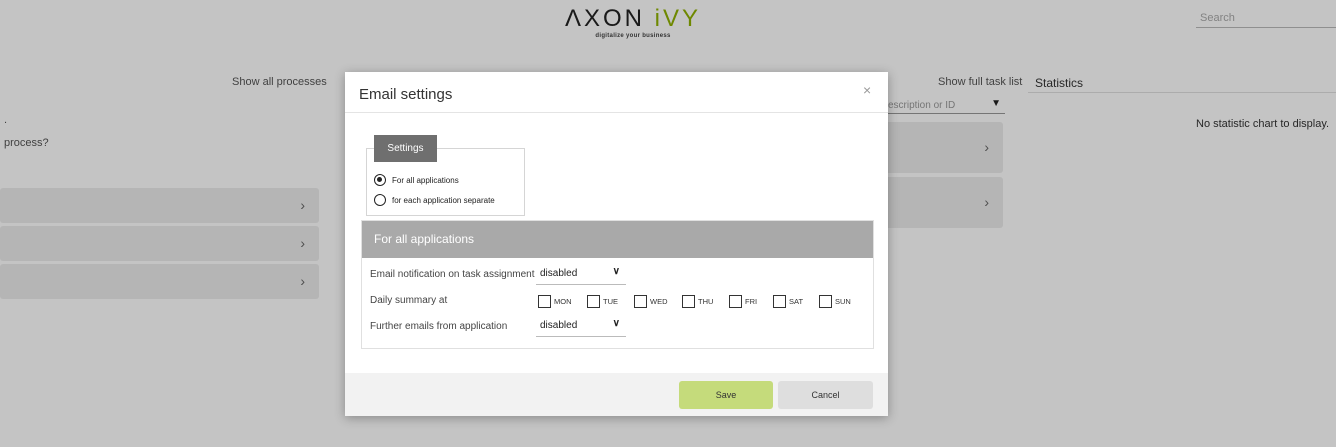 The image size is (1336, 447). What do you see at coordinates (405, 148) in the screenshot?
I see `settings-tab: Settings` at bounding box center [405, 148].